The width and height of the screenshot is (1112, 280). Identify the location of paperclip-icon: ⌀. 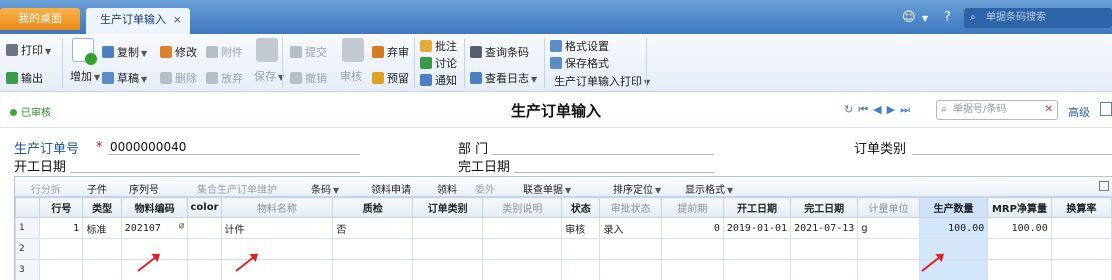
(181, 226).